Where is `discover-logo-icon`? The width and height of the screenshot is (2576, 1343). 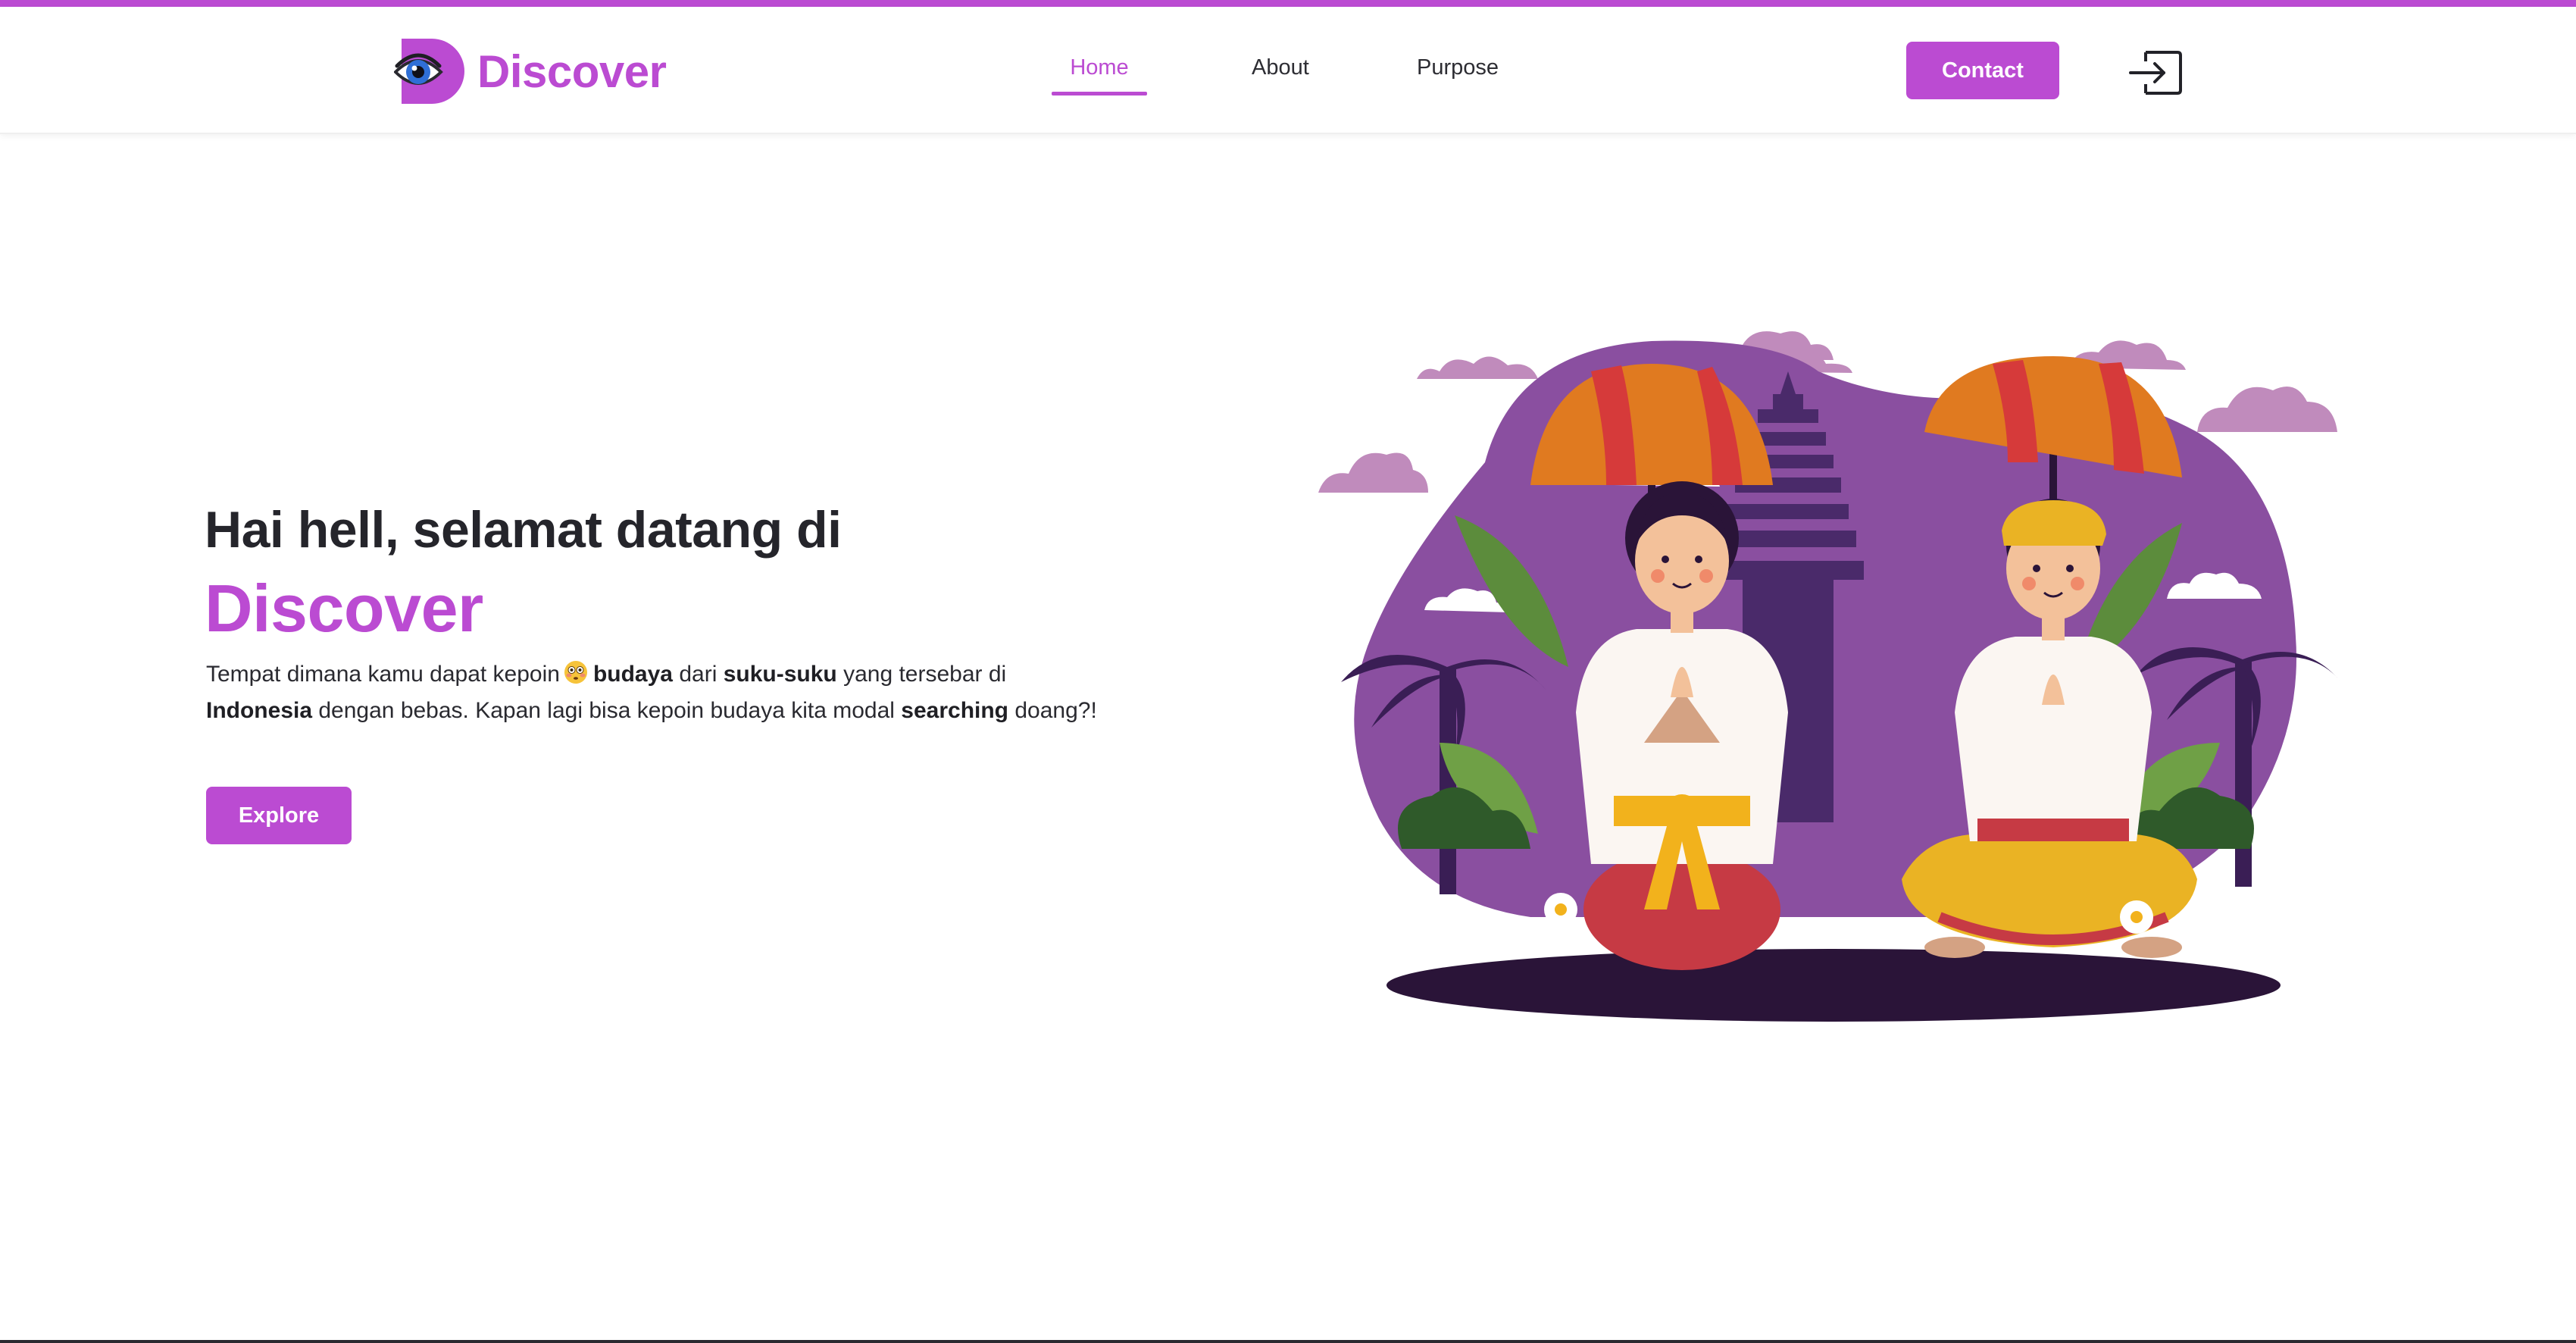
discover-logo-icon is located at coordinates (429, 71).